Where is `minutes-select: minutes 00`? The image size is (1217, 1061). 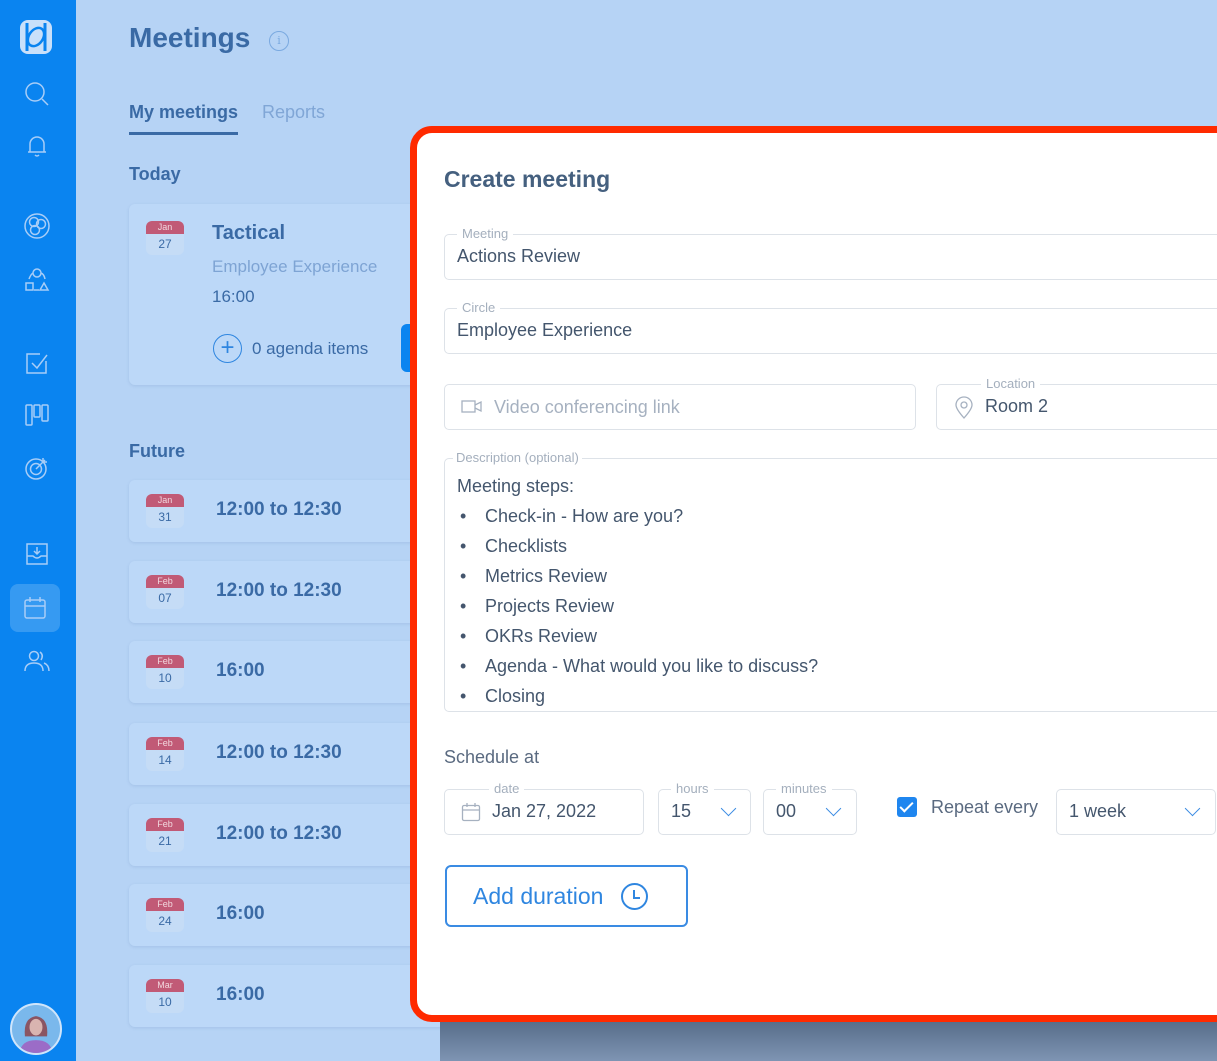
minutes-select: minutes 00 is located at coordinates (810, 808).